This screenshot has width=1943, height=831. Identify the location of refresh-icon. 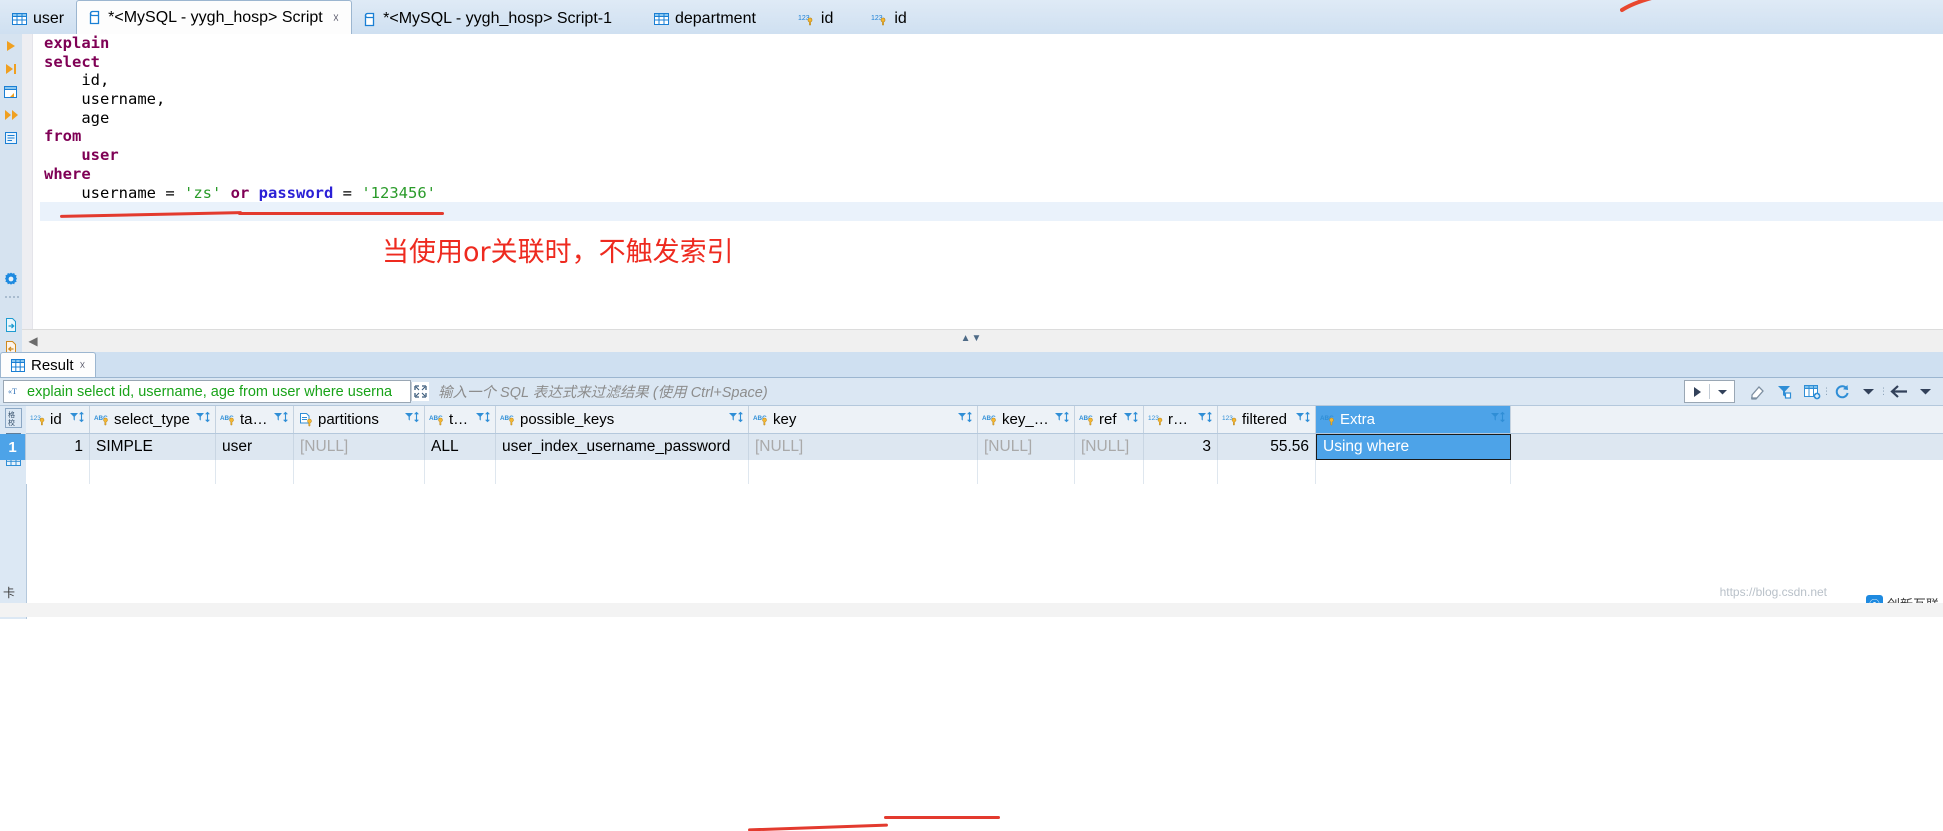
(1841, 391).